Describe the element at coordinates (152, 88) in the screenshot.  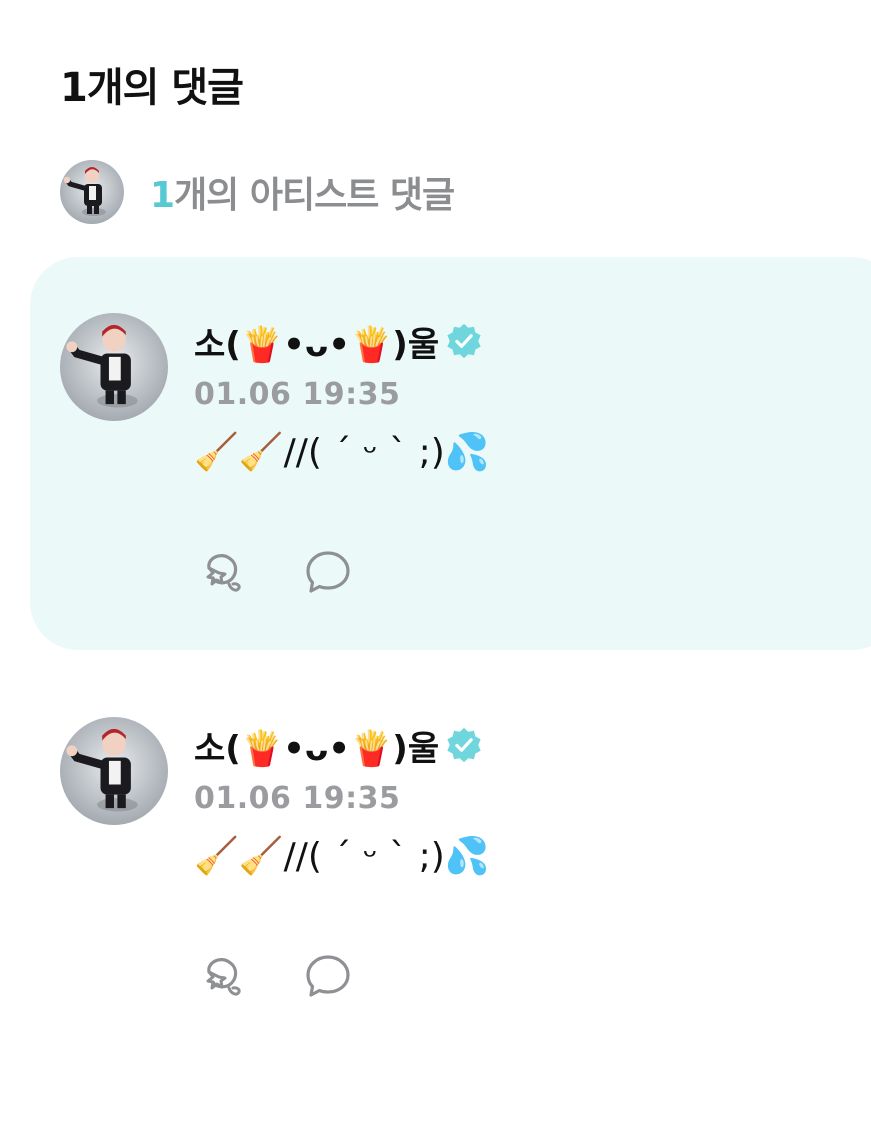
I see `page-title: 1개의 댓글` at that location.